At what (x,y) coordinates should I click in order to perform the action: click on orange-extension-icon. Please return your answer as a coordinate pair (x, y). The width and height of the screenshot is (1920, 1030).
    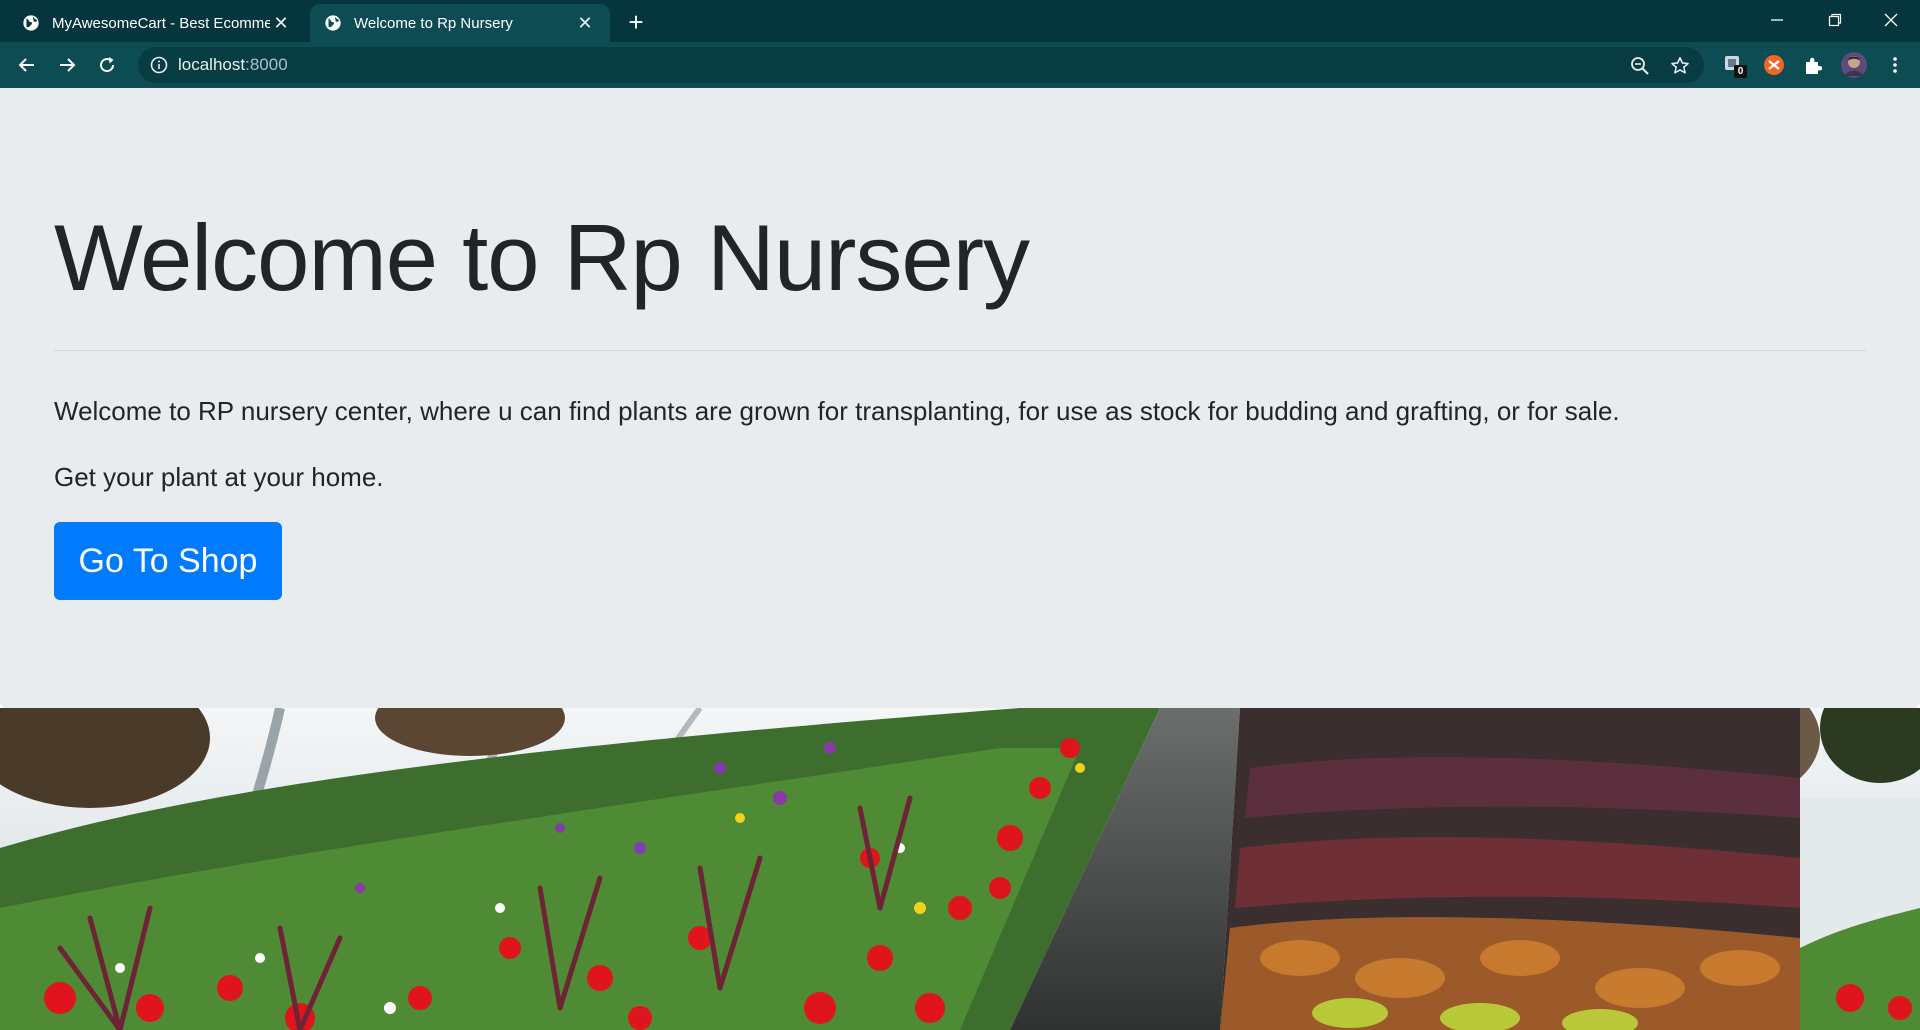
    Looking at the image, I should click on (1774, 65).